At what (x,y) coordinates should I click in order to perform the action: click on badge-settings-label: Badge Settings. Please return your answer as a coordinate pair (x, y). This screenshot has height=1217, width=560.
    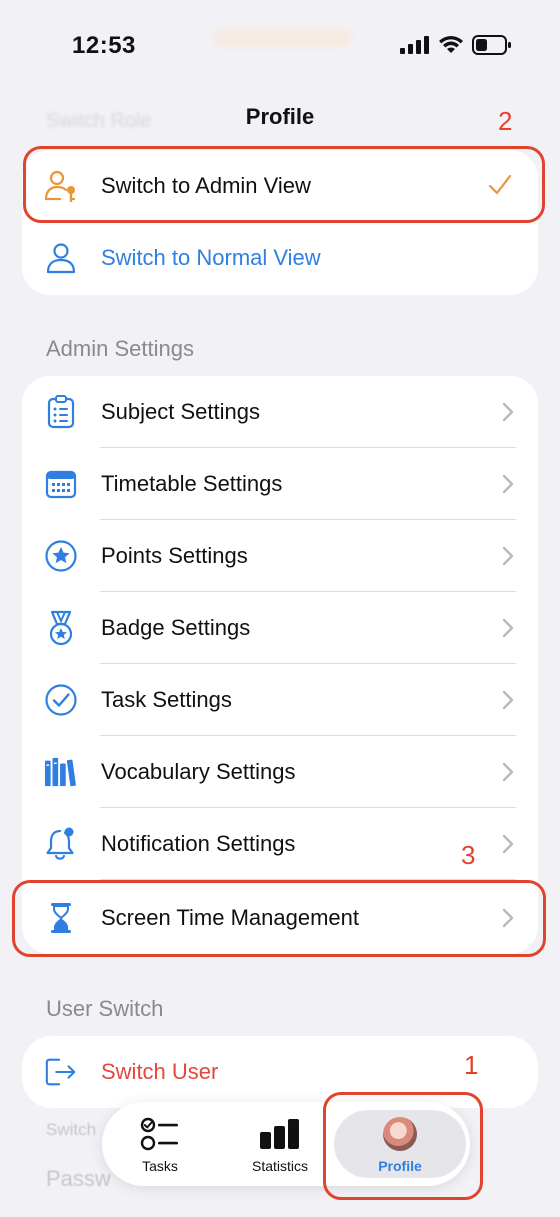
    Looking at the image, I should click on (176, 627).